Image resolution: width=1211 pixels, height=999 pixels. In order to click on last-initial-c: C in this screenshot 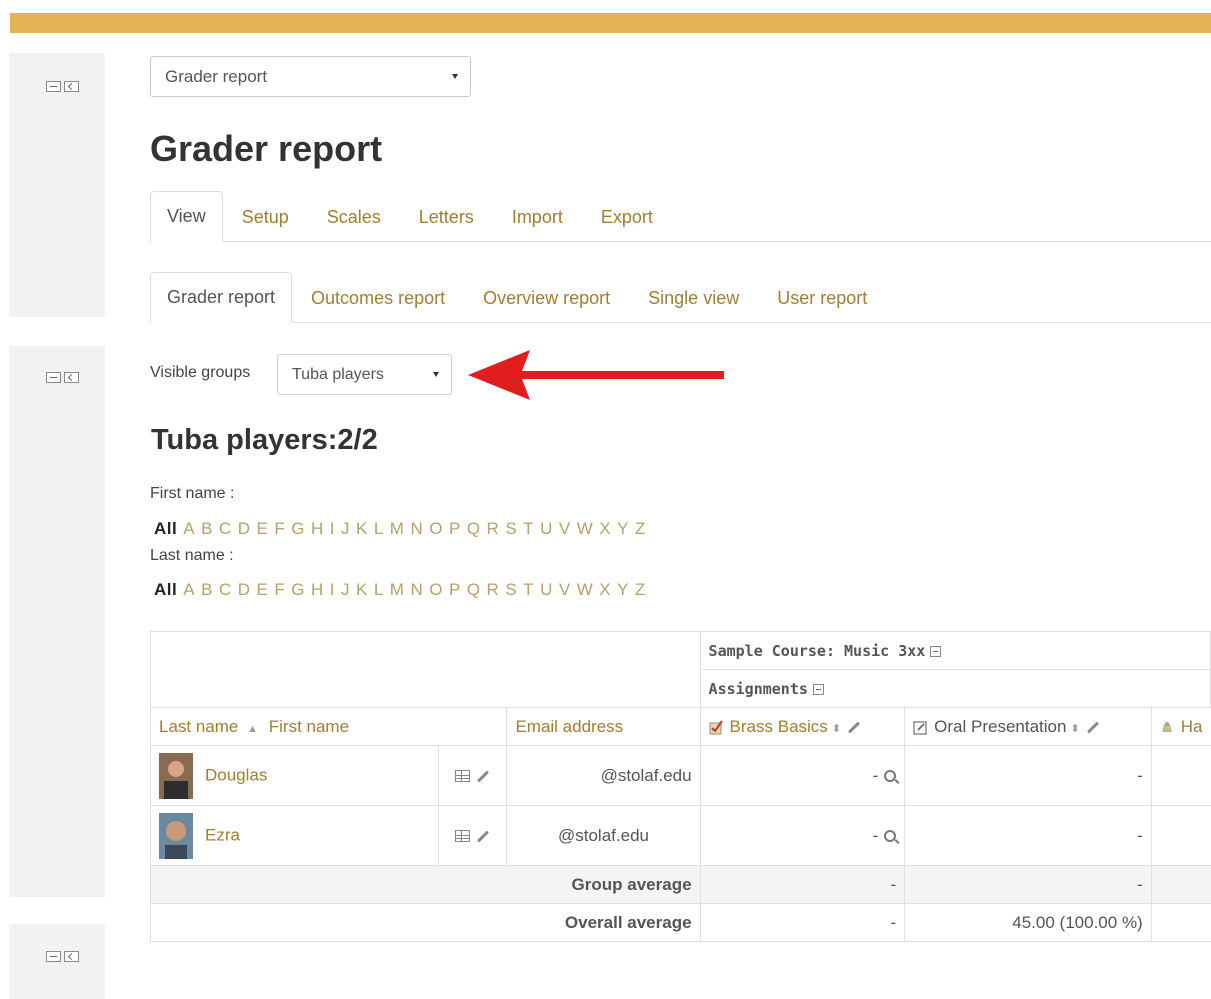, I will do `click(225, 590)`.